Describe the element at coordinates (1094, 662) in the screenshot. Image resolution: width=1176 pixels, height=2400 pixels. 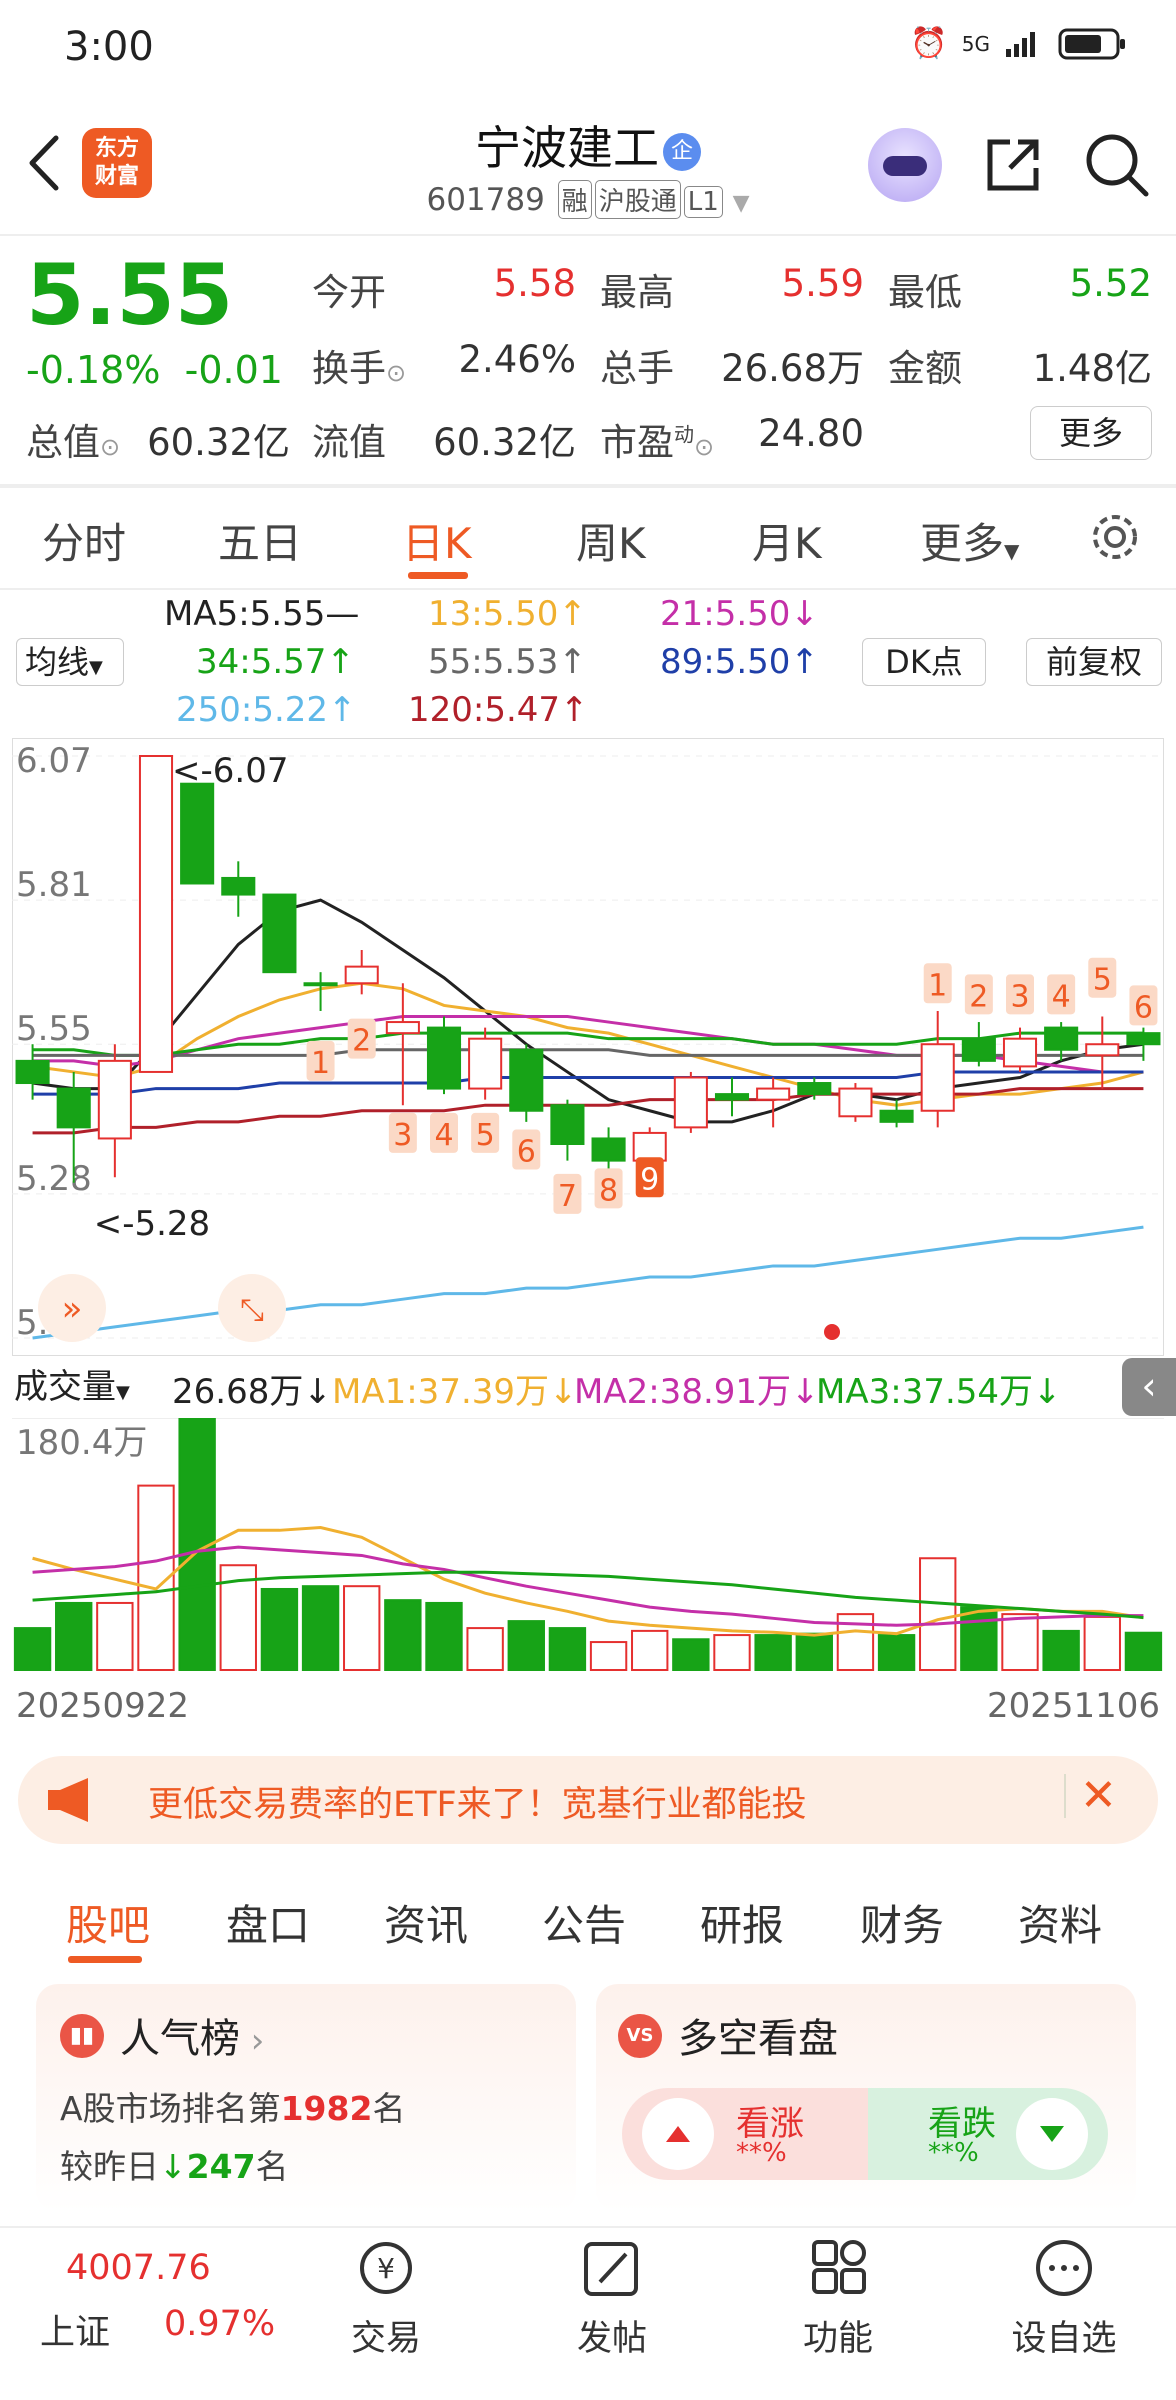
I see `adjust-button: 前复权` at that location.